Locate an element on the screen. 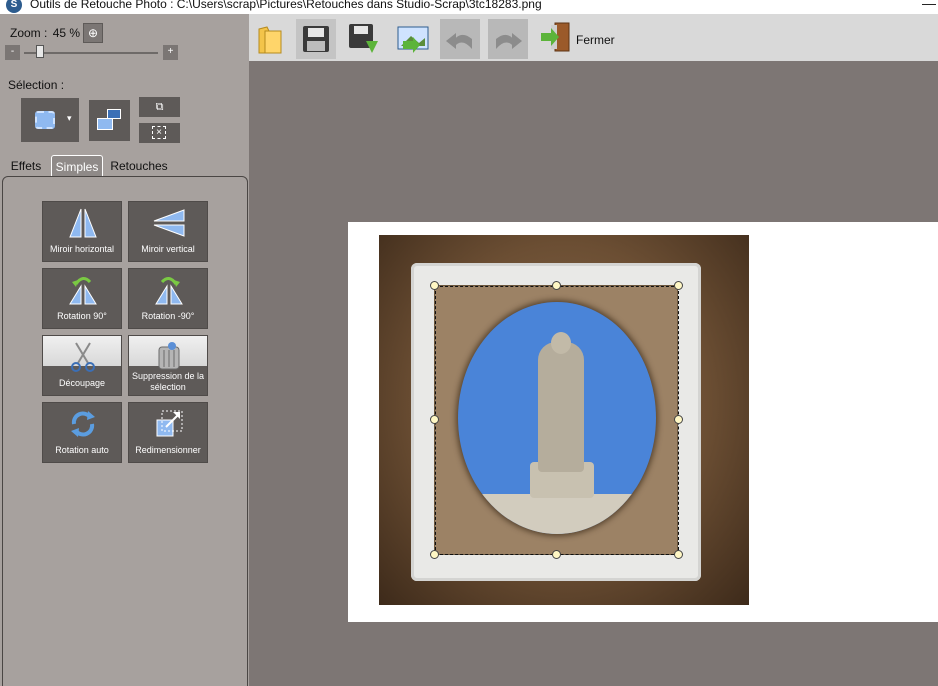 This screenshot has height=686, width=938. mirror-horizontal-icon is located at coordinates (83, 223).